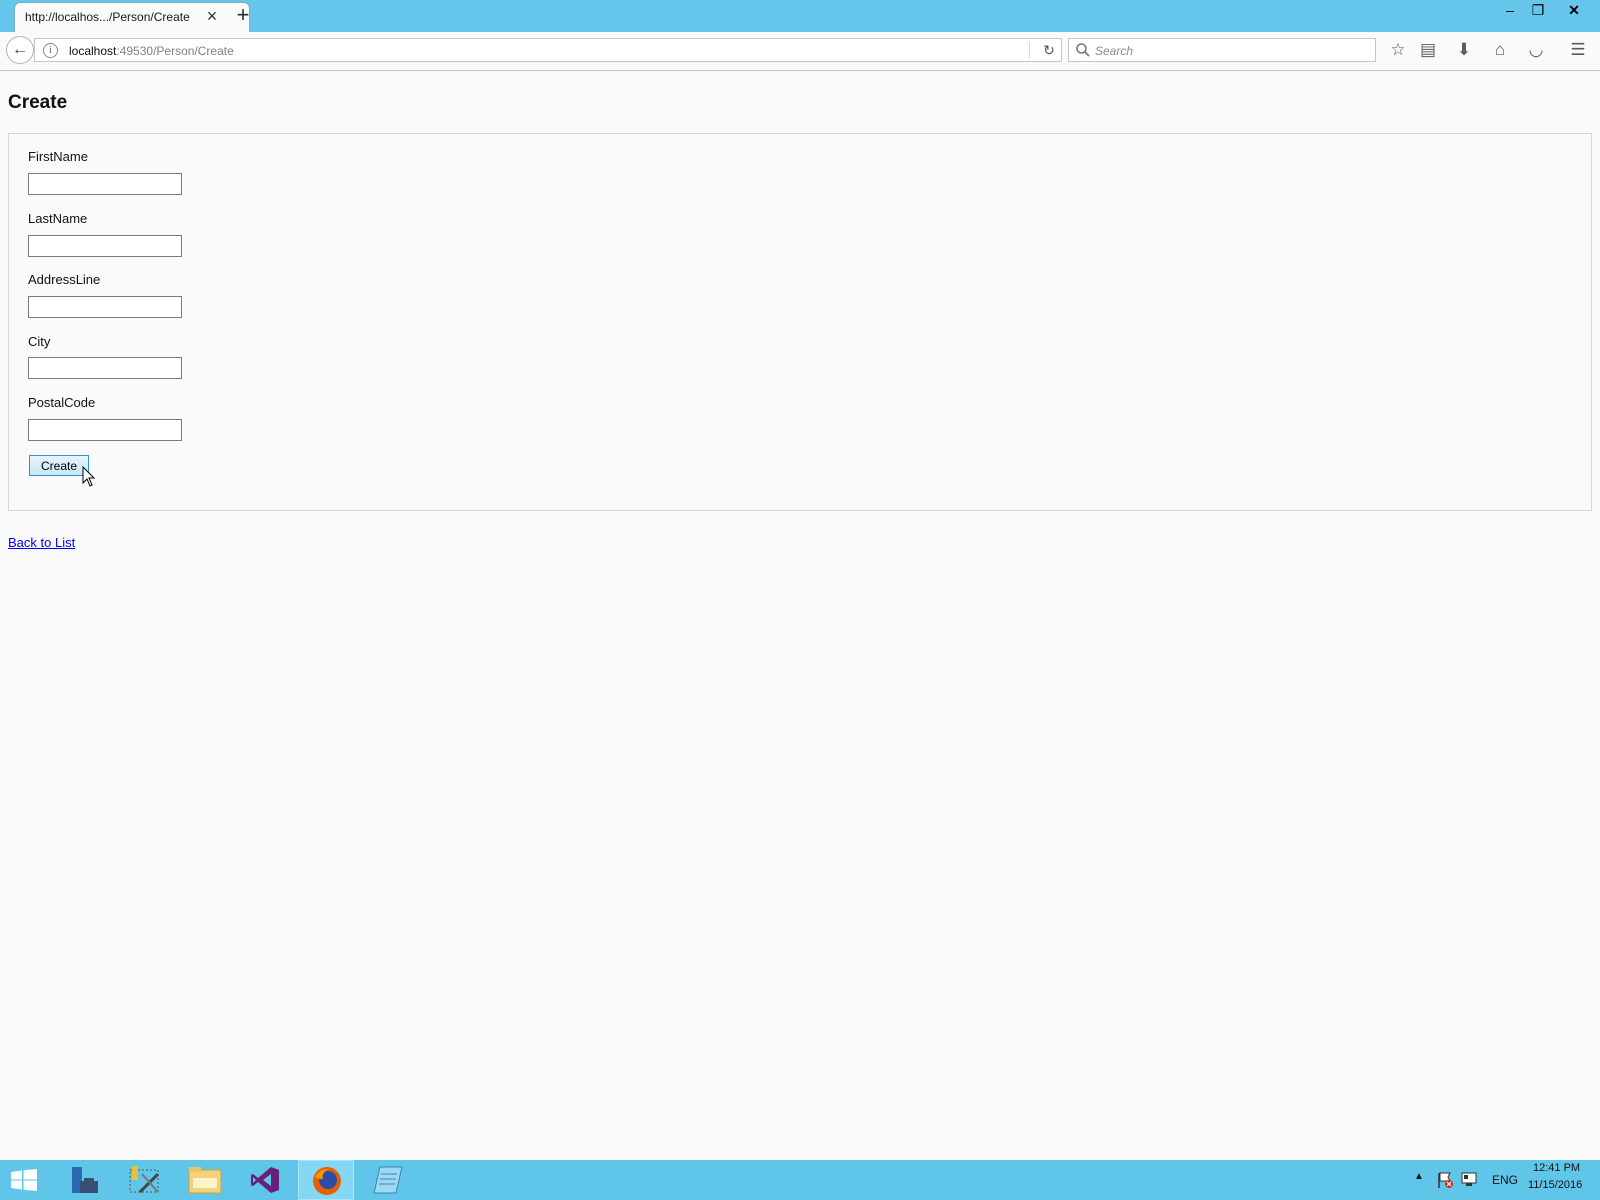  What do you see at coordinates (243, 15) in the screenshot?
I see `new-tab-icon: +` at bounding box center [243, 15].